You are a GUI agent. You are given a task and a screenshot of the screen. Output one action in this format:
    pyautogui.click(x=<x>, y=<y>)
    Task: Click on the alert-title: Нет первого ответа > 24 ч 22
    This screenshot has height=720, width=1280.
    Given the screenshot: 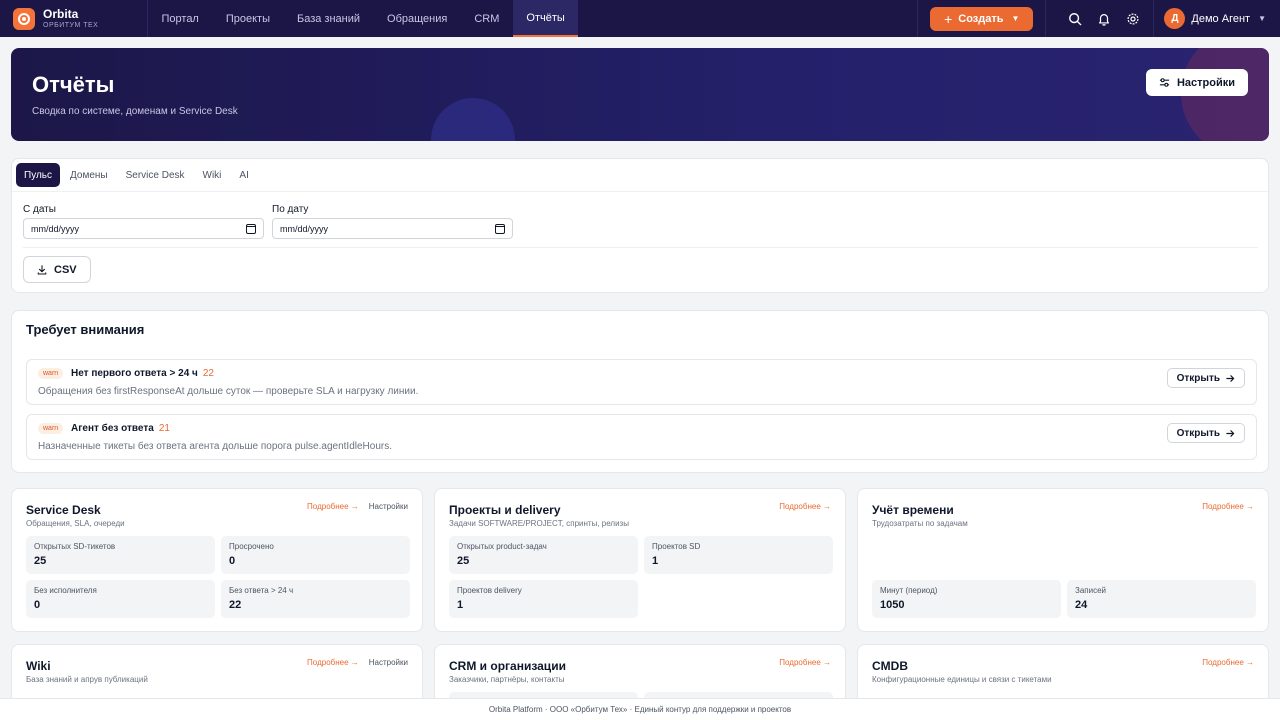 What is the action you would take?
    pyautogui.click(x=142, y=373)
    